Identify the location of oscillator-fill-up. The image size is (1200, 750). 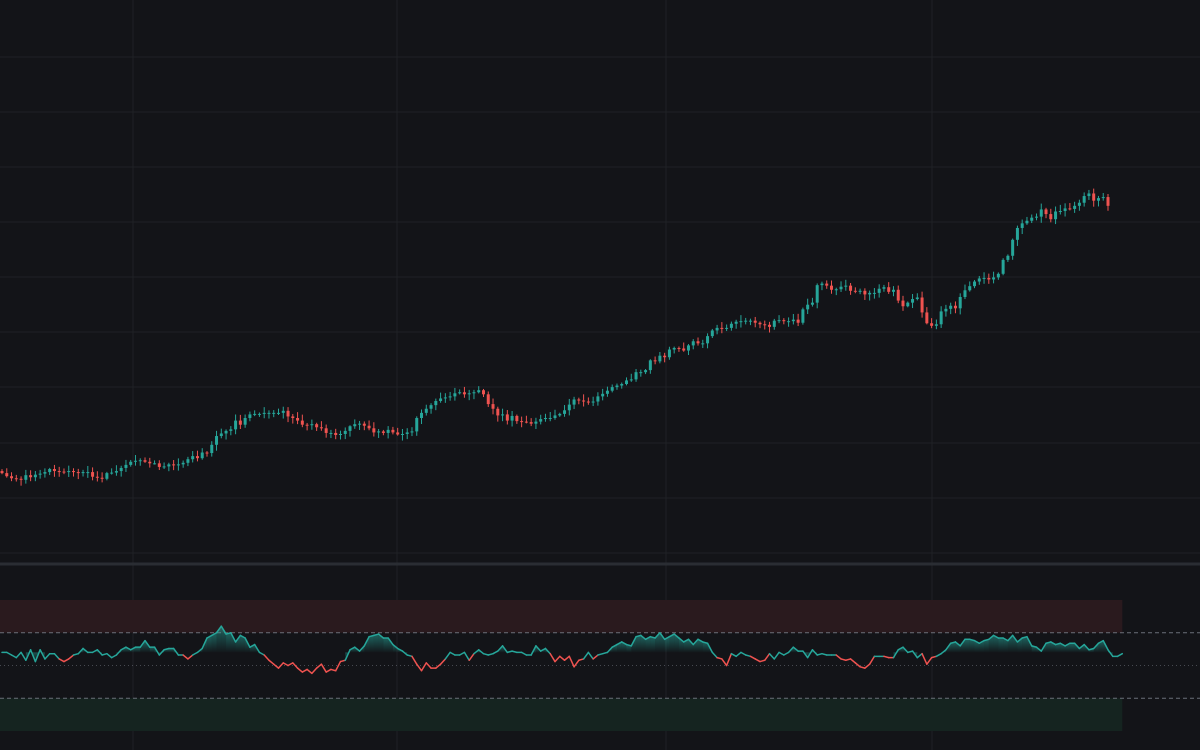
(638, 644).